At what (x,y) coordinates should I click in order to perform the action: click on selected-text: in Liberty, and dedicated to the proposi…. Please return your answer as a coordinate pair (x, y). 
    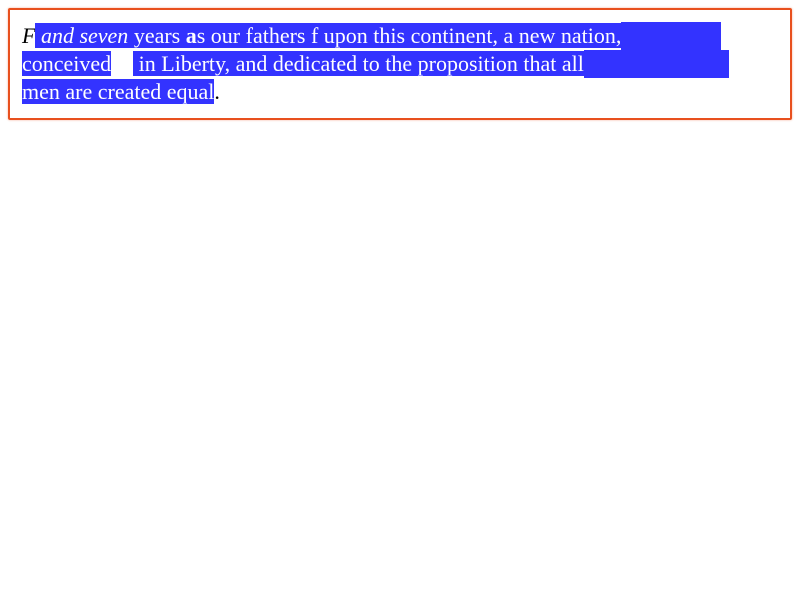
    Looking at the image, I should click on (358, 63).